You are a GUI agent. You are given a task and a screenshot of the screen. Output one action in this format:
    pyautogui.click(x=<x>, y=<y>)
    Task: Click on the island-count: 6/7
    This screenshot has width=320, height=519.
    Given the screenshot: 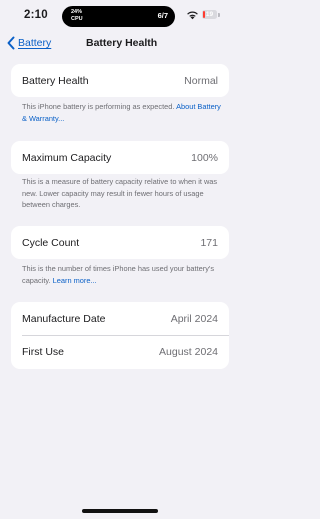 What is the action you would take?
    pyautogui.click(x=162, y=15)
    